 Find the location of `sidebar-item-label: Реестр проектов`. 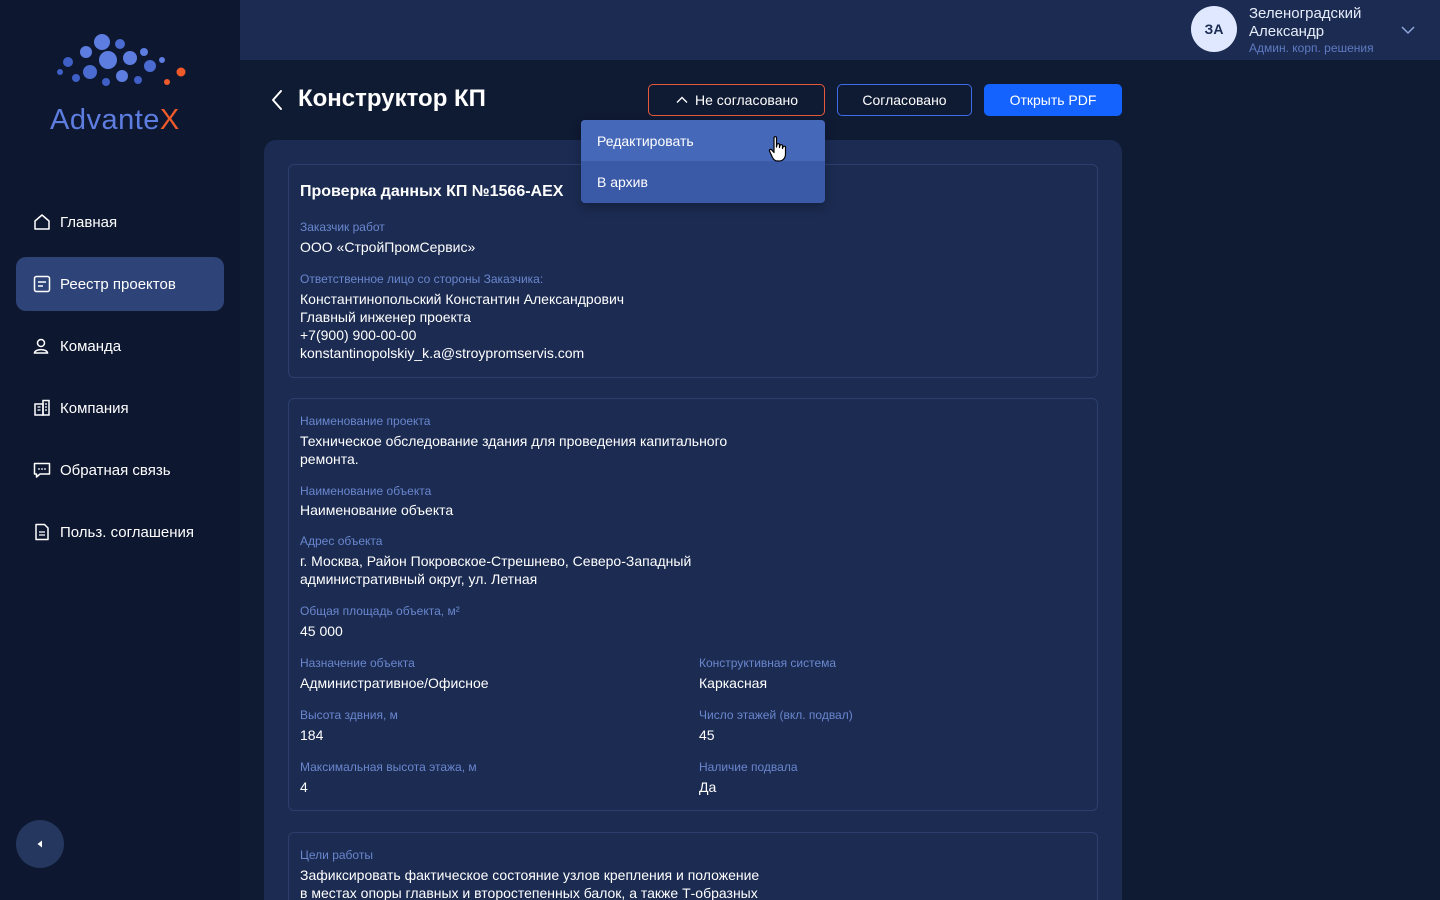

sidebar-item-label: Реестр проектов is located at coordinates (118, 284).